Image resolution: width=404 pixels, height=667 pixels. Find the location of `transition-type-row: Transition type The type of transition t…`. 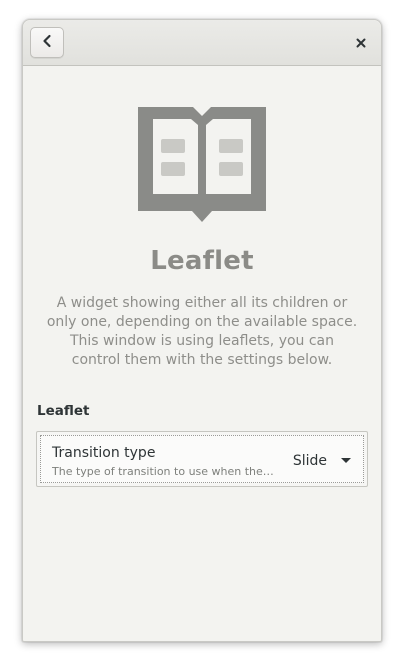

transition-type-row: Transition type The type of transition t… is located at coordinates (202, 459).